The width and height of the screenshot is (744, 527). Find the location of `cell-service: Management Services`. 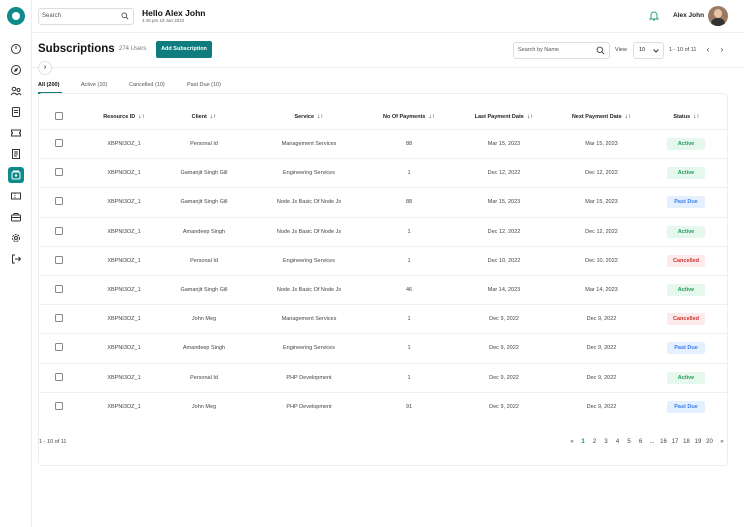

cell-service: Management Services is located at coordinates (309, 144).